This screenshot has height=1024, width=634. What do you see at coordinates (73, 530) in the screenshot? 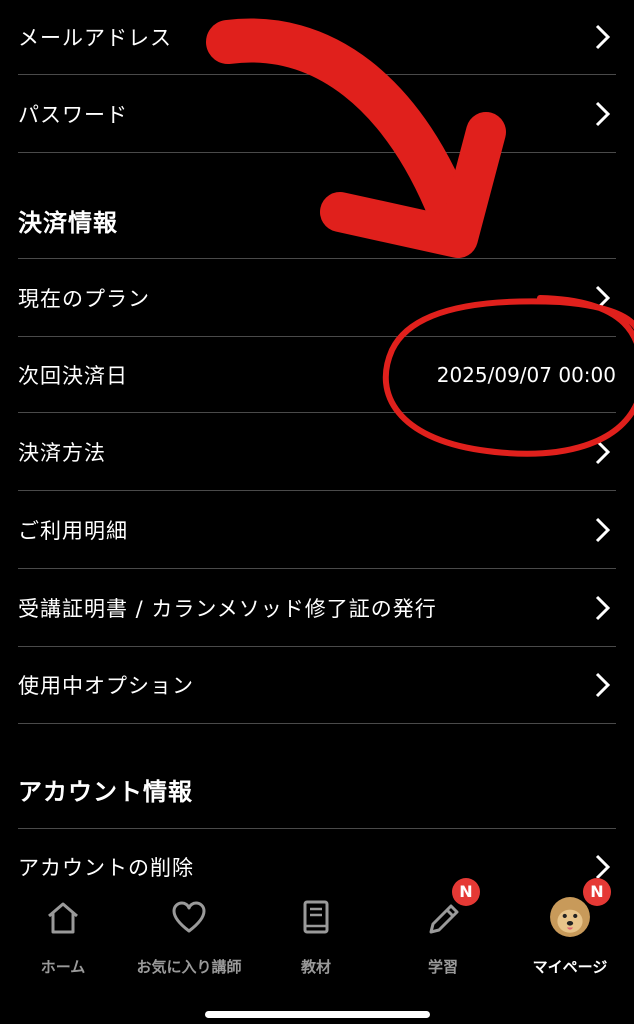
I see `usage-details-label: ご利用明細` at bounding box center [73, 530].